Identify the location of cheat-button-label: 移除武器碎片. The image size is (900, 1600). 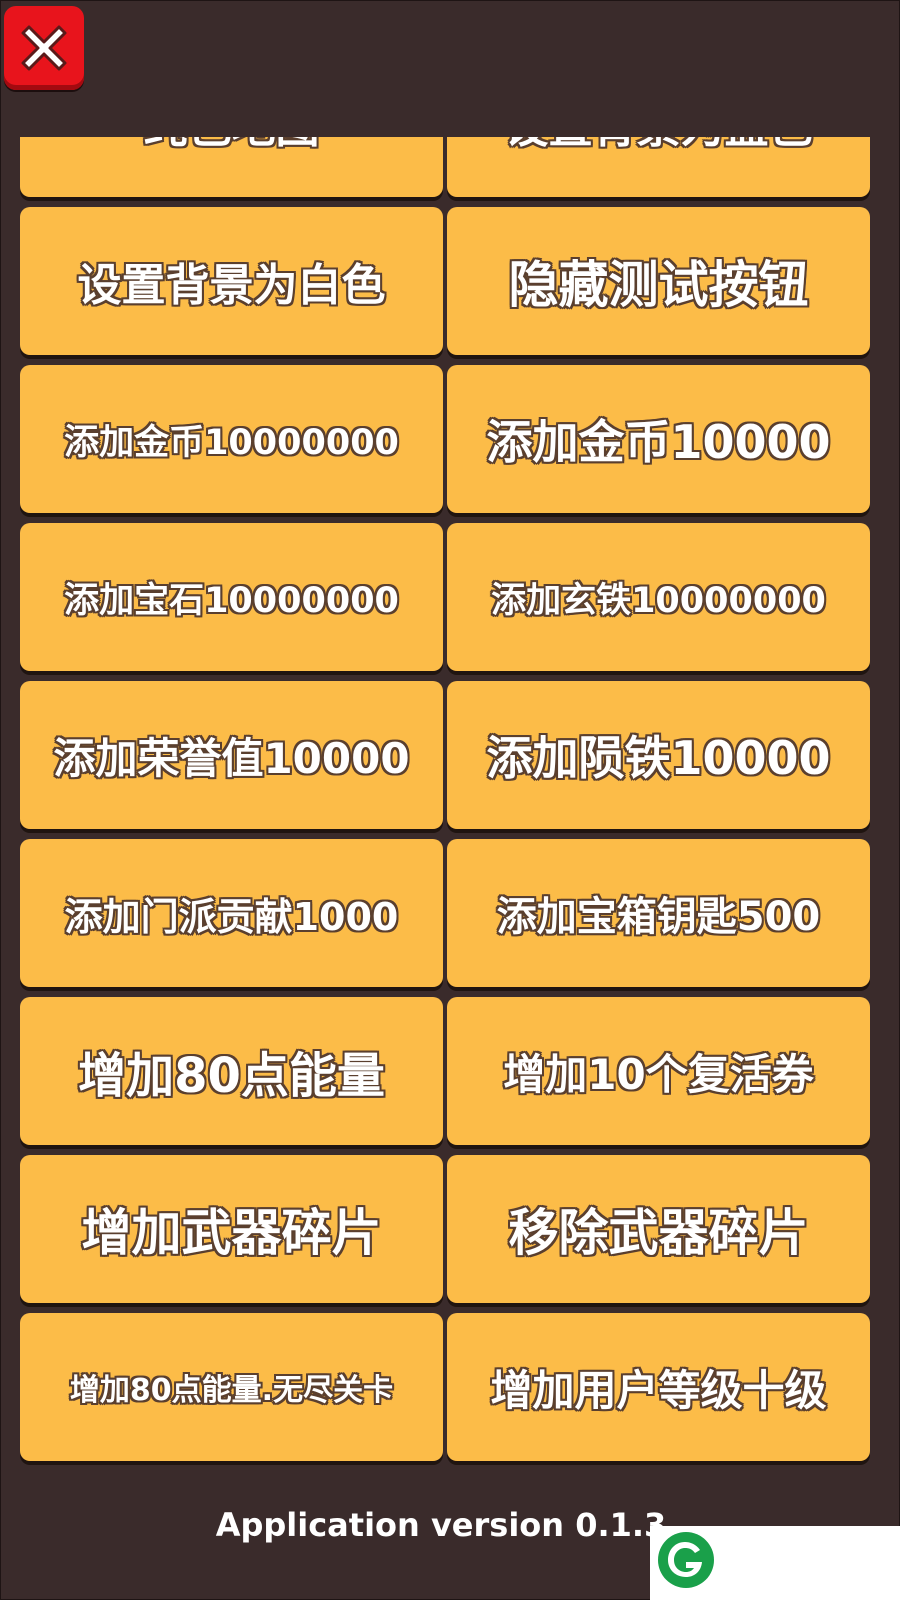
(658, 1233).